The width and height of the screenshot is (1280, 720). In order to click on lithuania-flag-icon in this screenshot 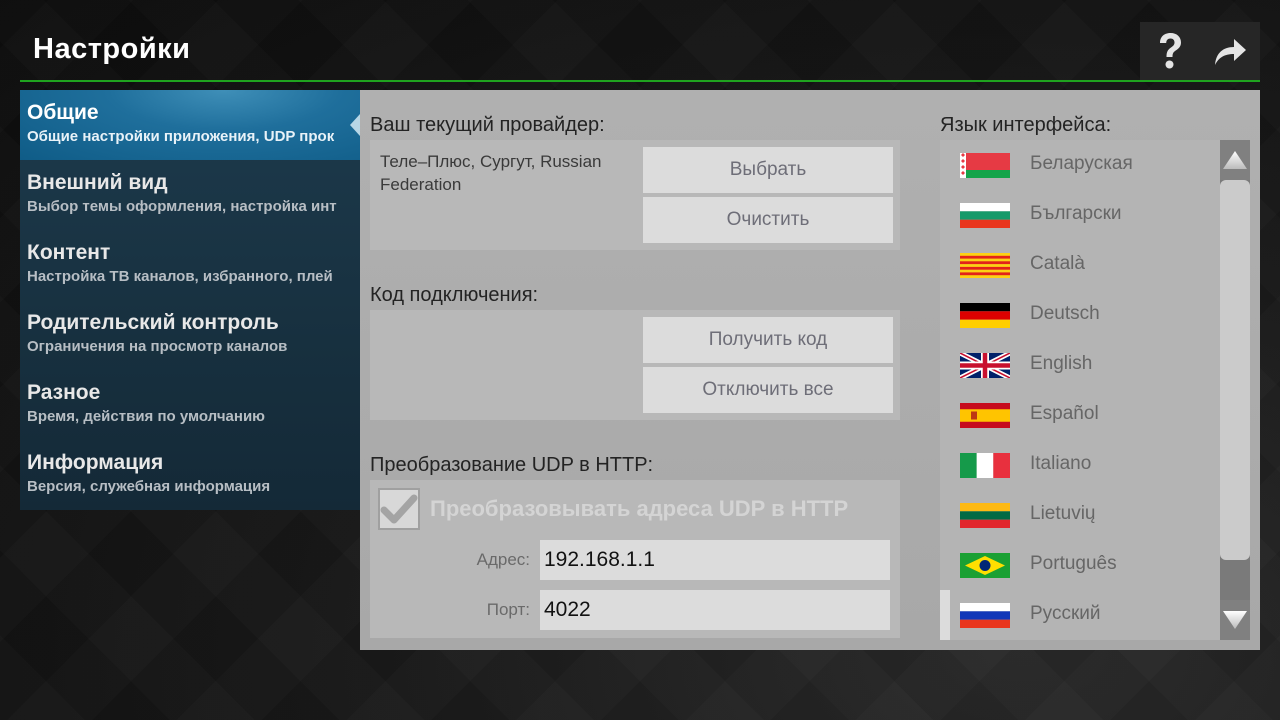, I will do `click(985, 515)`.